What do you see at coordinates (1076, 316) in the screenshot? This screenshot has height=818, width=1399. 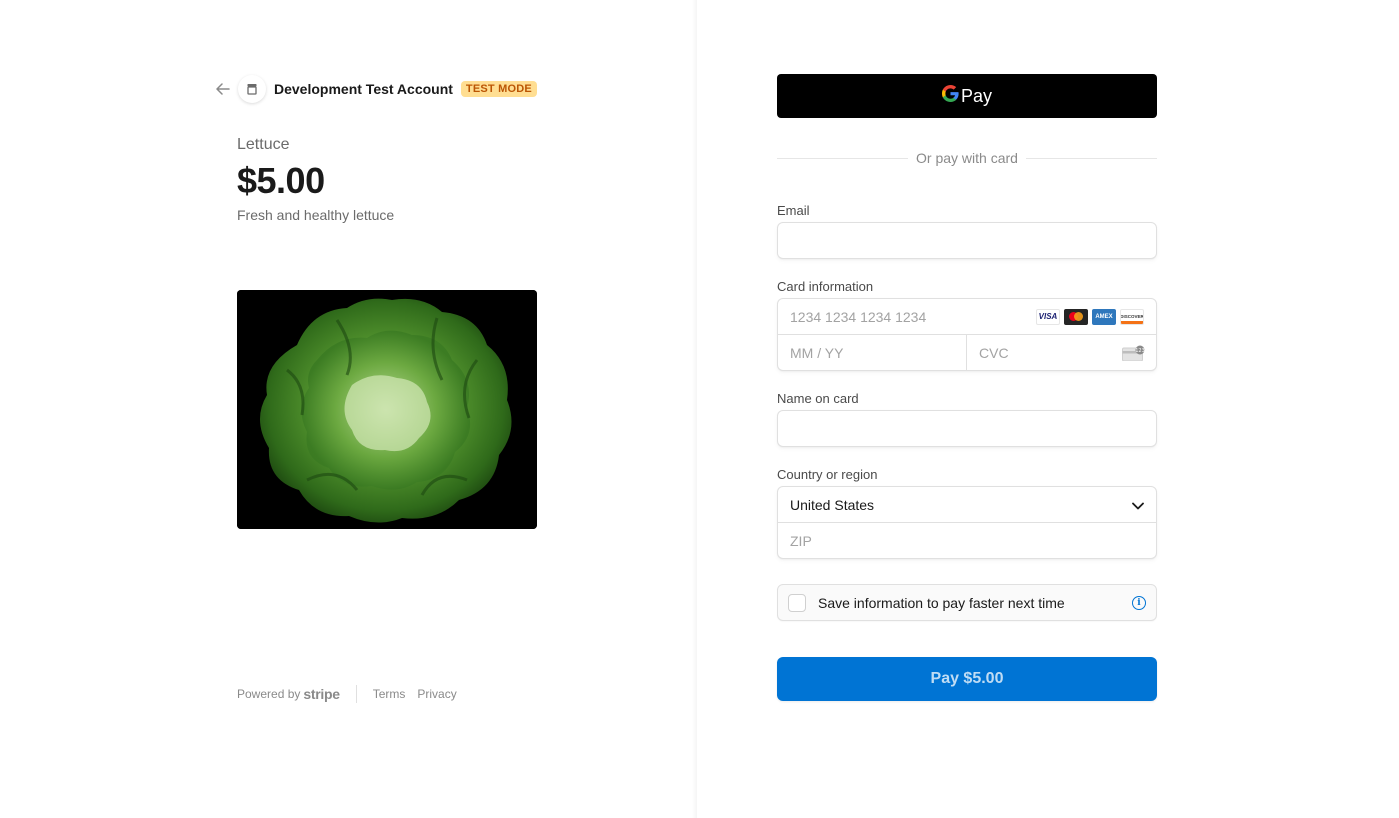 I see `mastercard-icon` at bounding box center [1076, 316].